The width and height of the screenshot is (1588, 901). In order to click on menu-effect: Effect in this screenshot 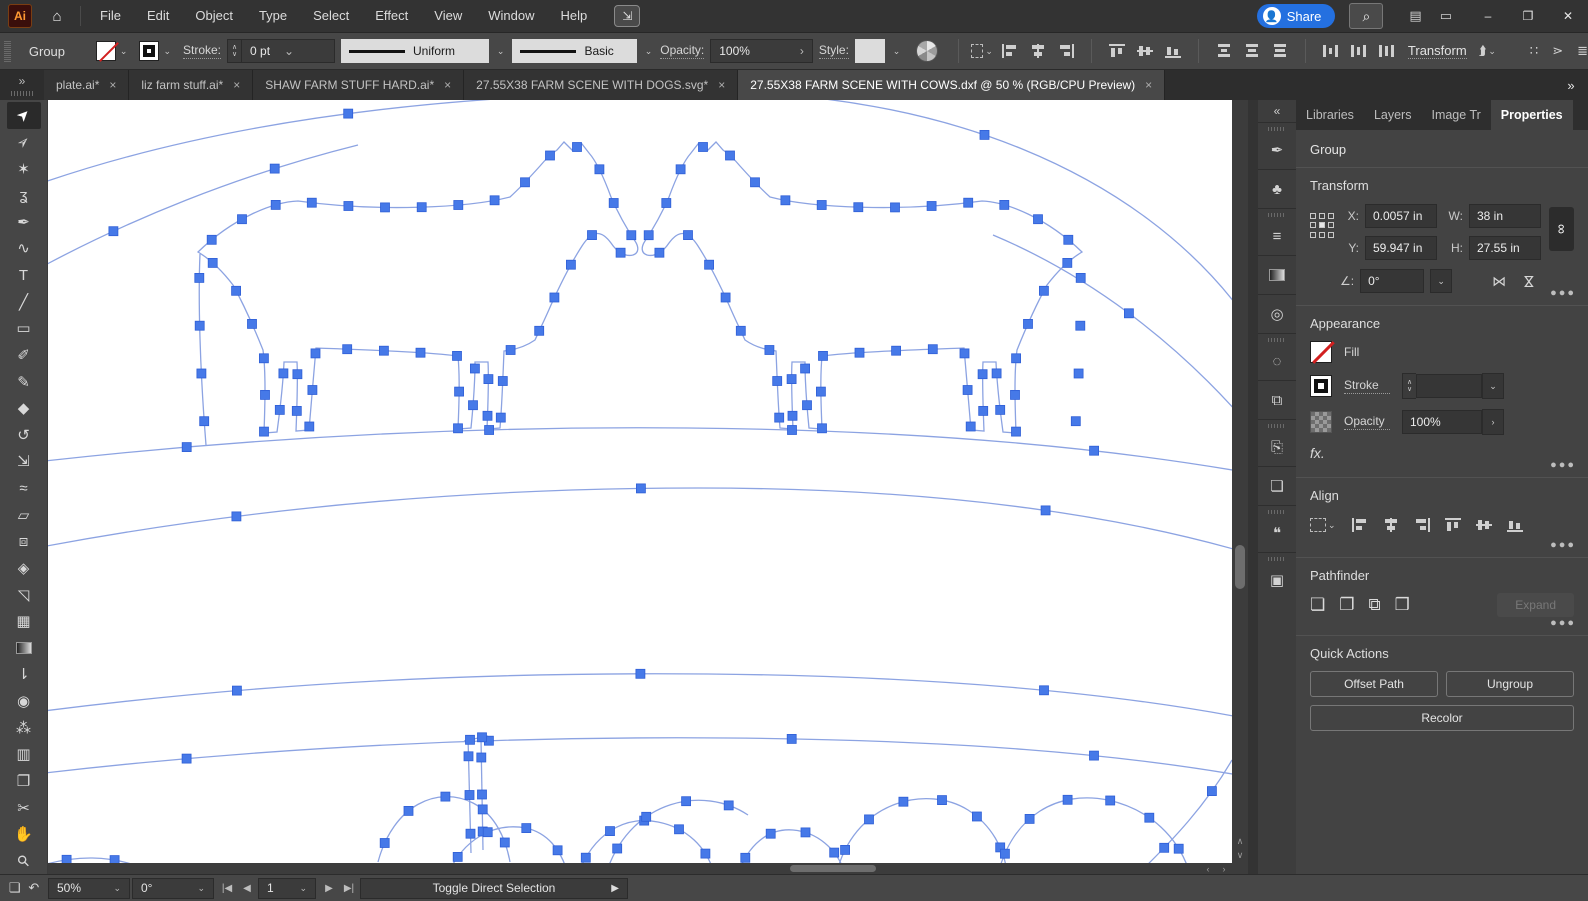, I will do `click(391, 16)`.